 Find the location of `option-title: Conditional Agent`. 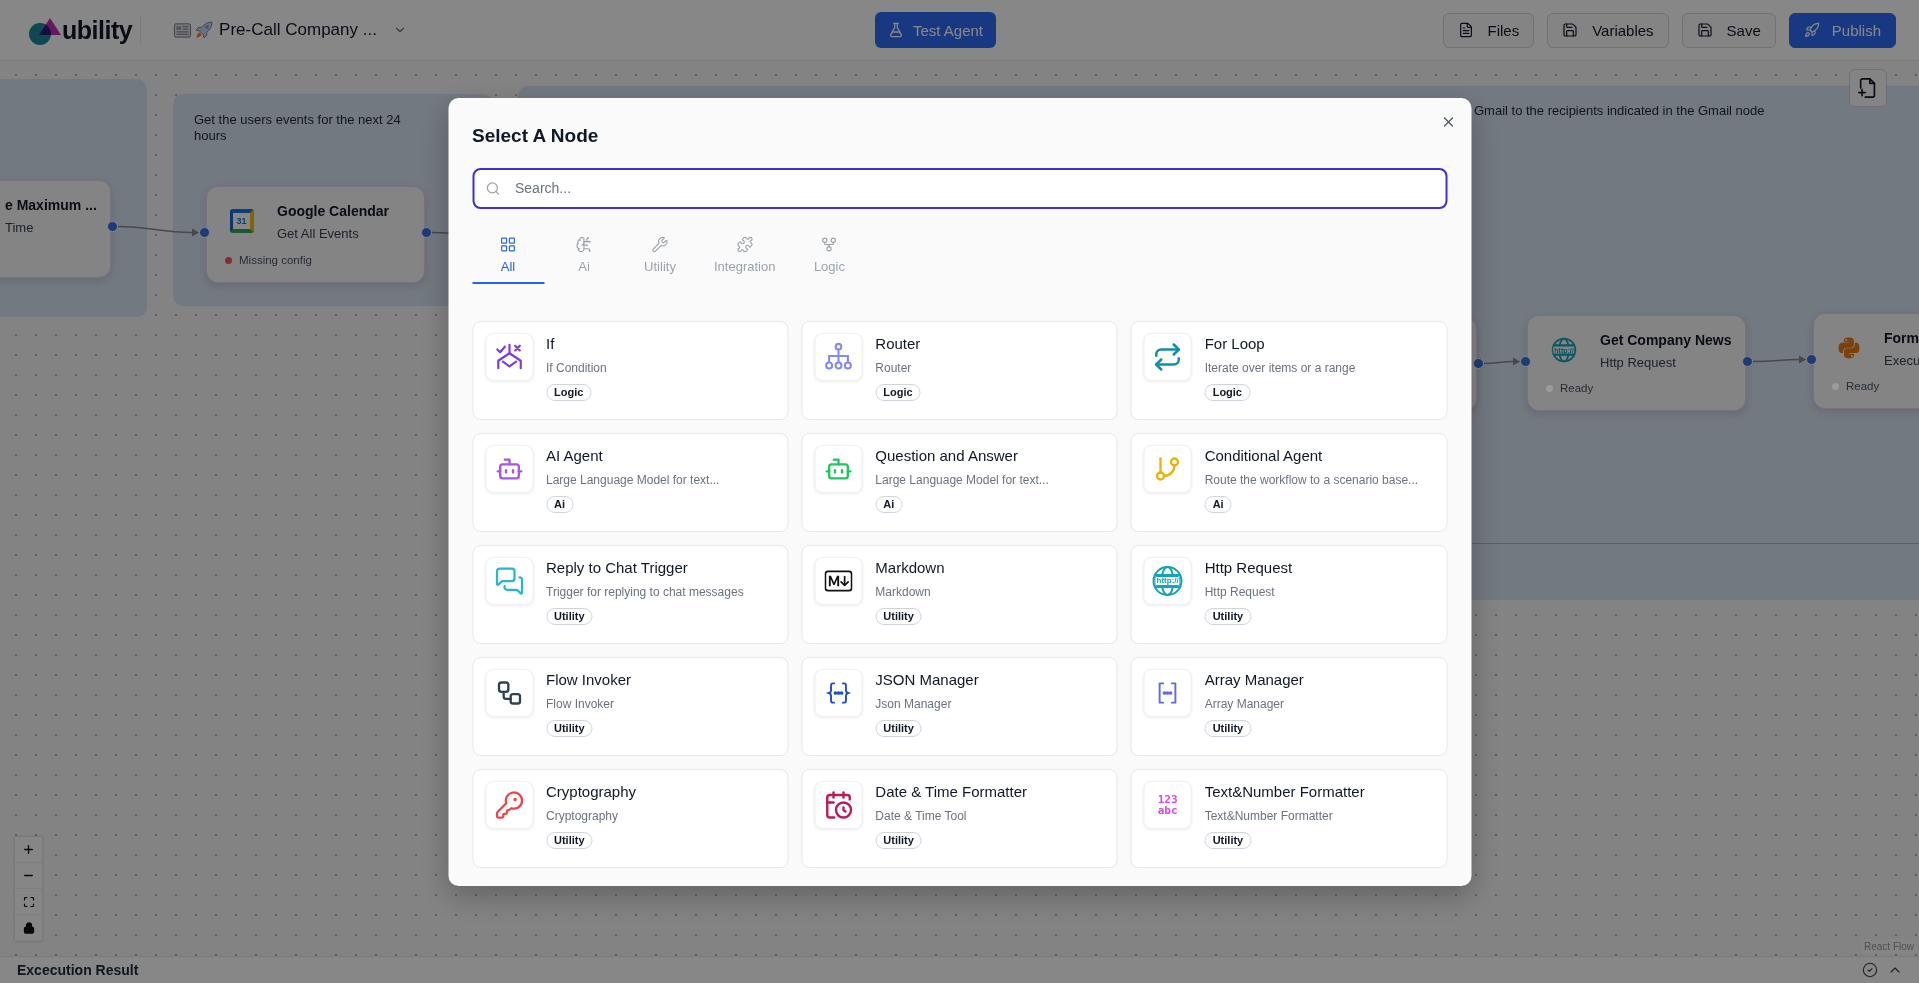

option-title: Conditional Agent is located at coordinates (1263, 455).